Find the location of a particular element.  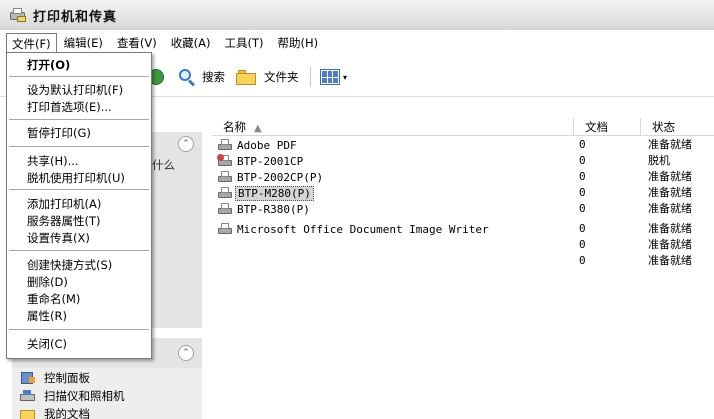

menu-view: 查看(V) is located at coordinates (137, 43).